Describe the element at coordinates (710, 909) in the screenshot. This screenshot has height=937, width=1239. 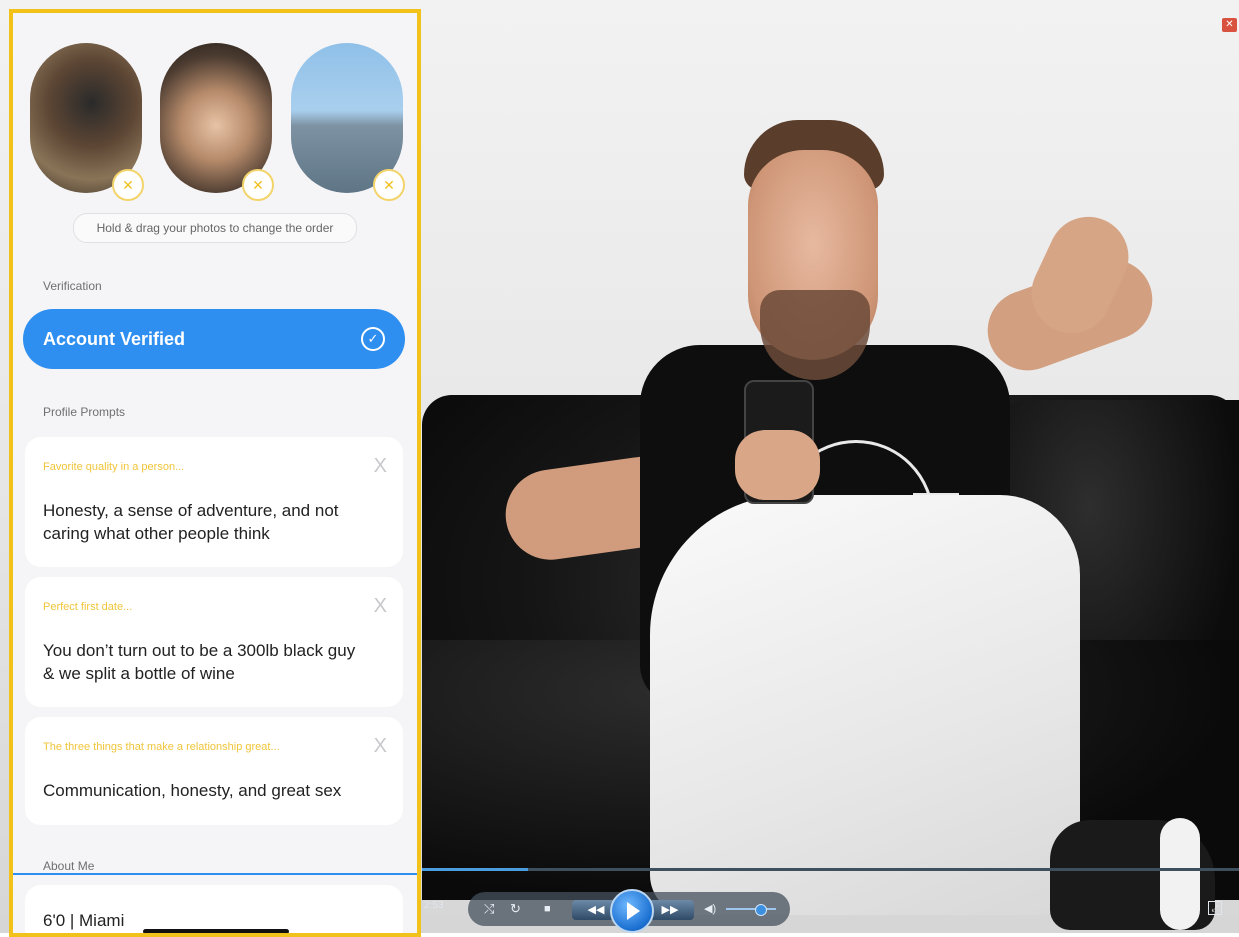
I see `volume-icon: ◀)` at that location.